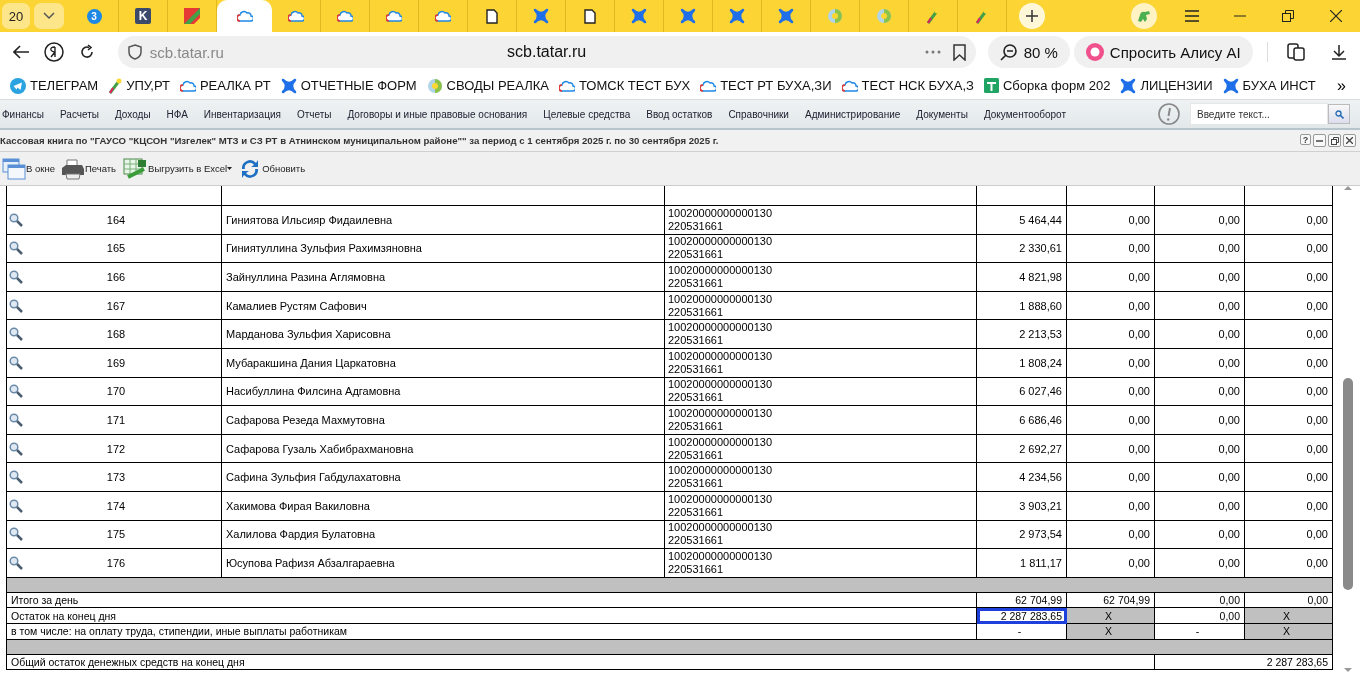 The height and width of the screenshot is (674, 1360). What do you see at coordinates (94, 16) in the screenshot?
I see `browser-tab: 3` at bounding box center [94, 16].